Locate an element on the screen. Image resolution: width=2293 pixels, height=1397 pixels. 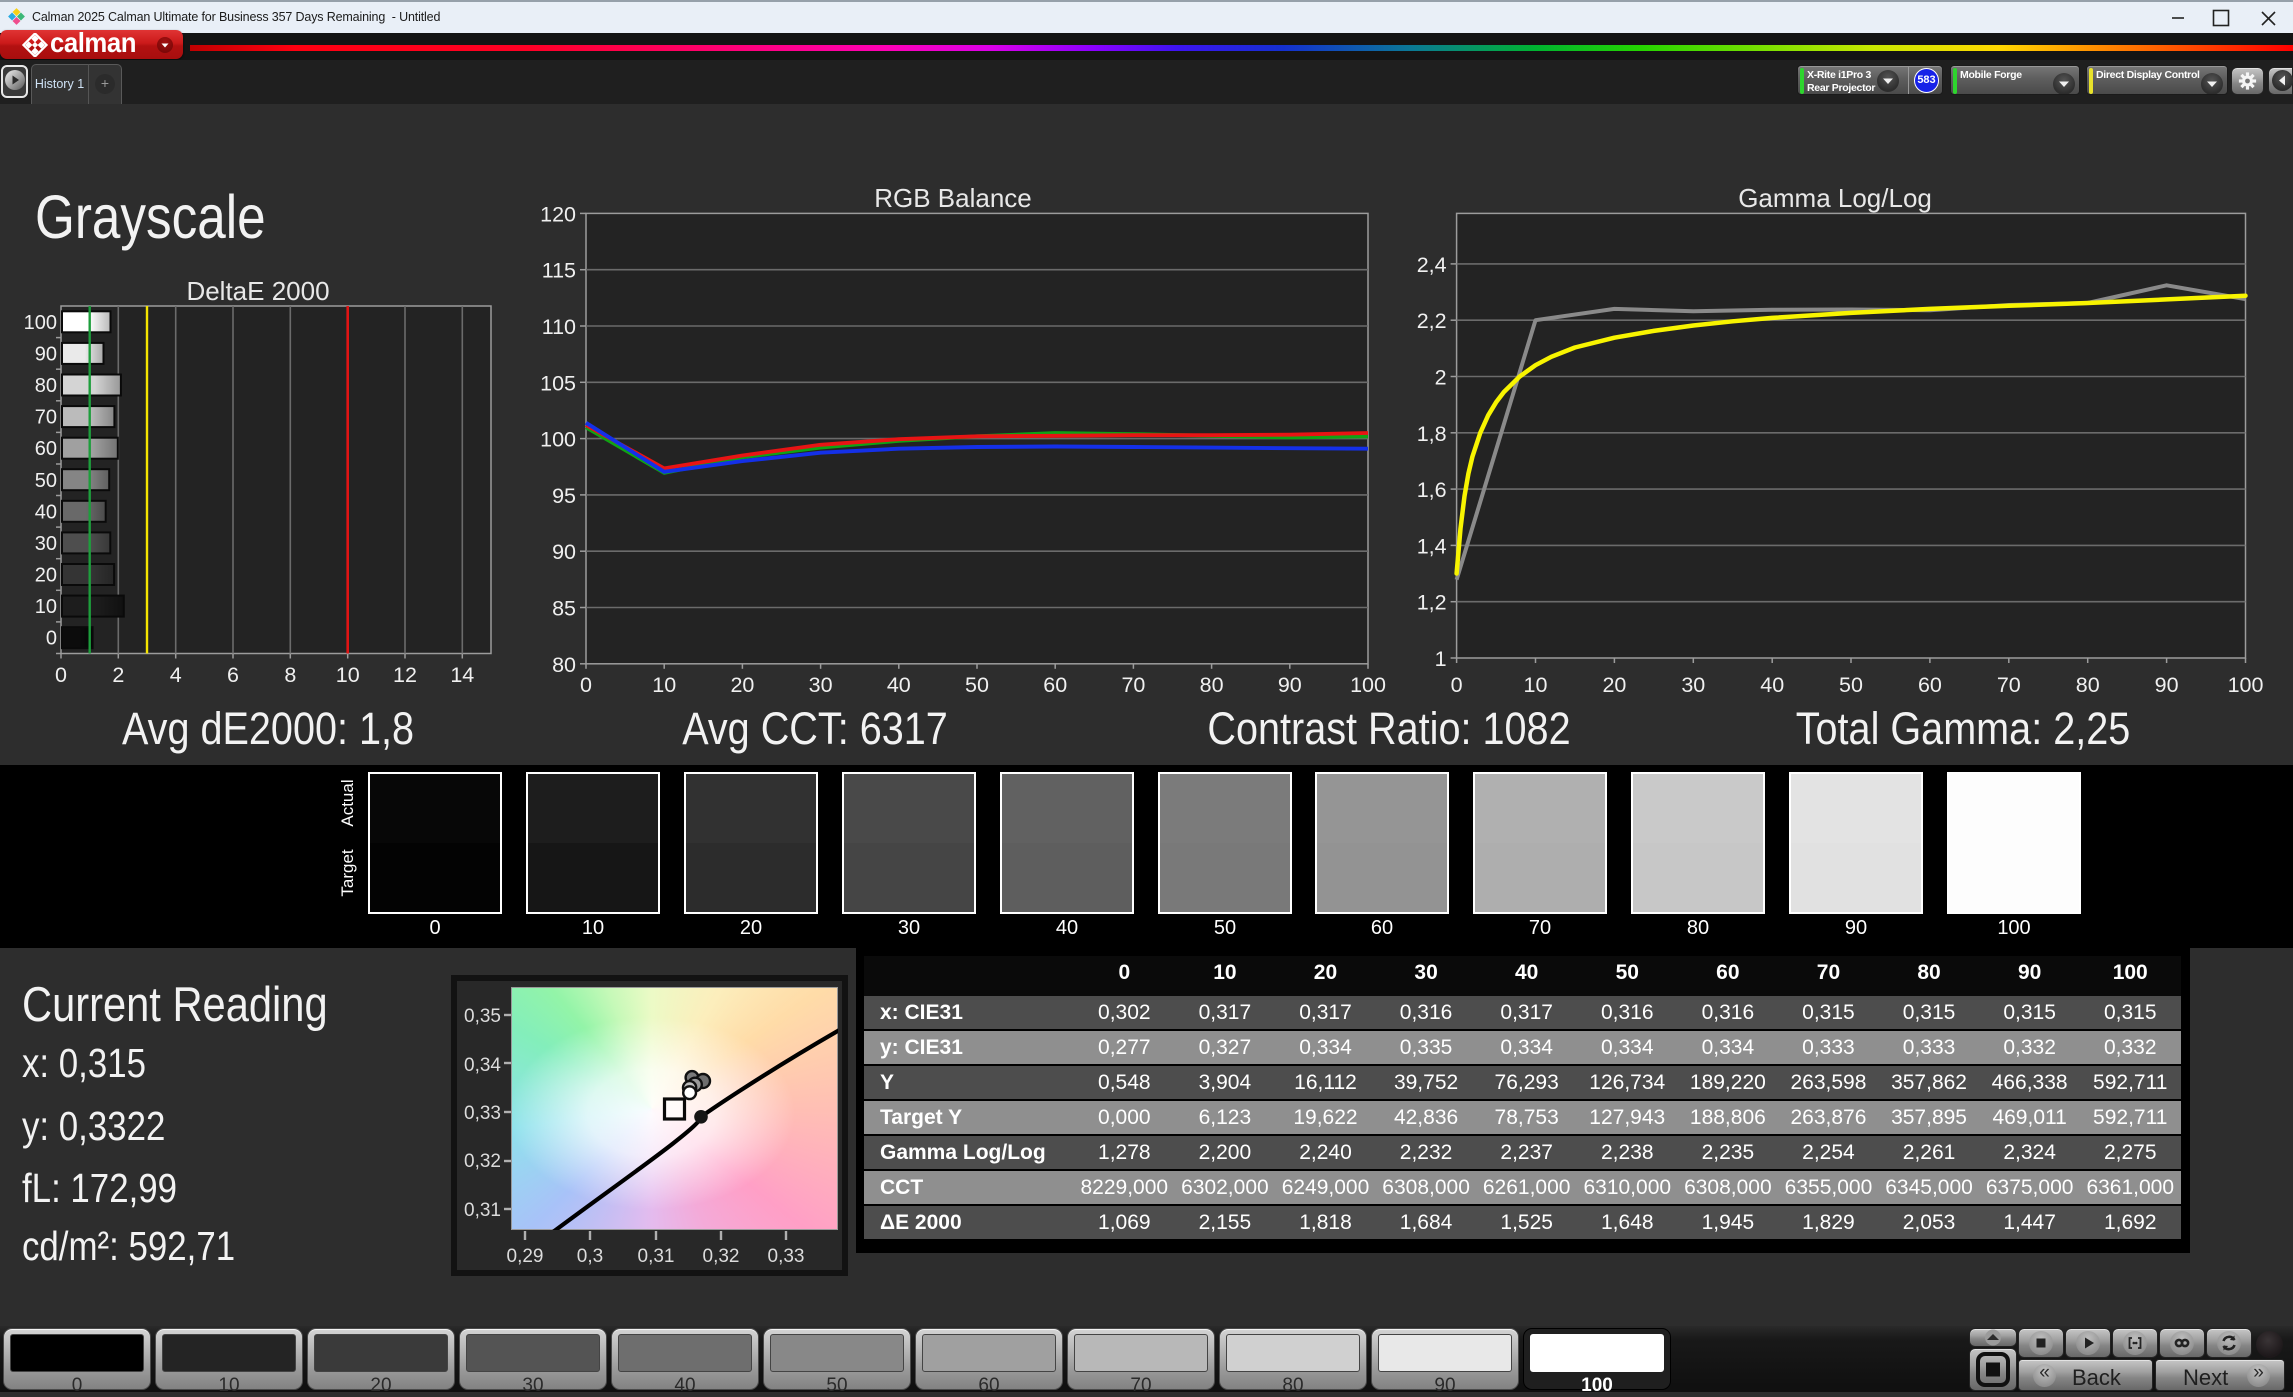
svg-text: 120 is located at coordinates (558, 214).